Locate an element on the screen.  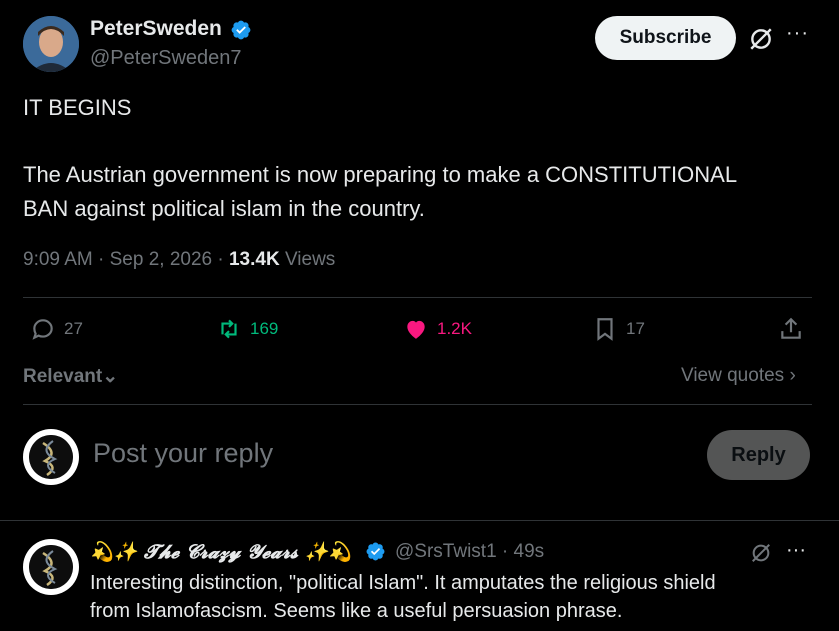
commenter-handle-time: @SrsTwist1 · 49s is located at coordinates (469, 552).